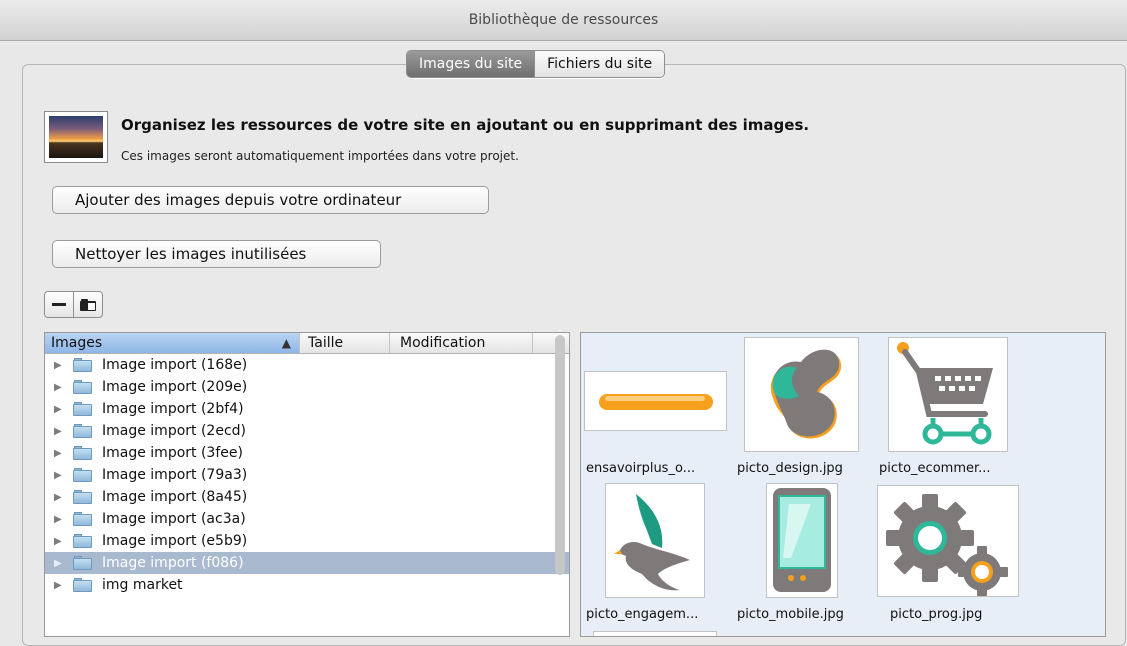 This screenshot has width=1127, height=646. Describe the element at coordinates (947, 545) in the screenshot. I see `gears-icon` at that location.